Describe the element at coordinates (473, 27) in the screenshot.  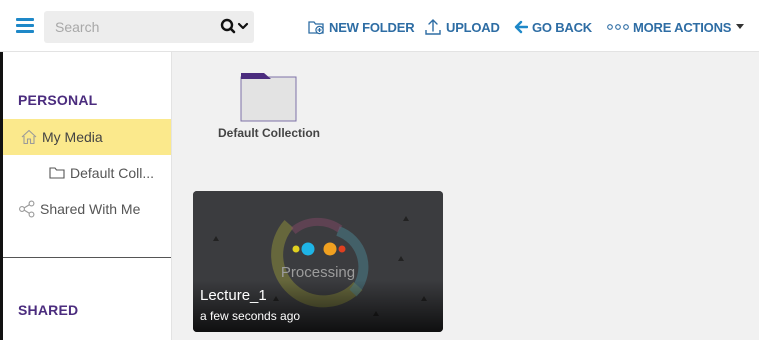
I see `upload-label: UPLOAD` at that location.